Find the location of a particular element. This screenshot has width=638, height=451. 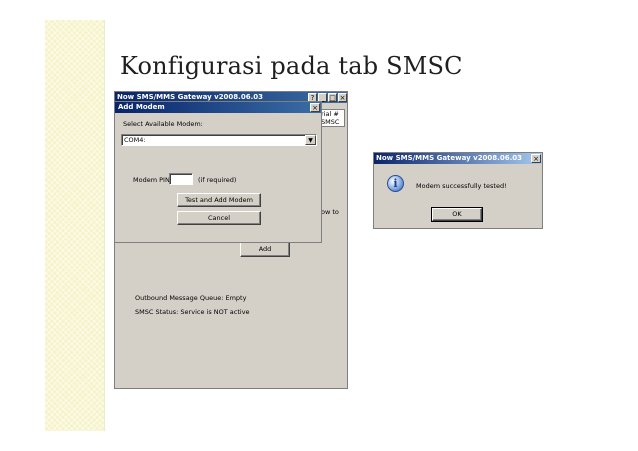

column-smsc-partial: SMSC is located at coordinates (330, 122).